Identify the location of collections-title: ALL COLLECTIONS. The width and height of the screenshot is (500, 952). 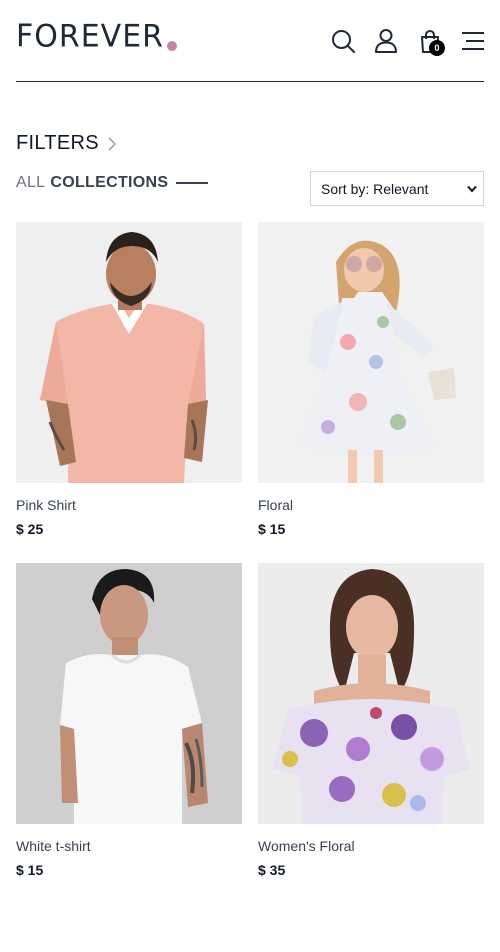
(112, 183).